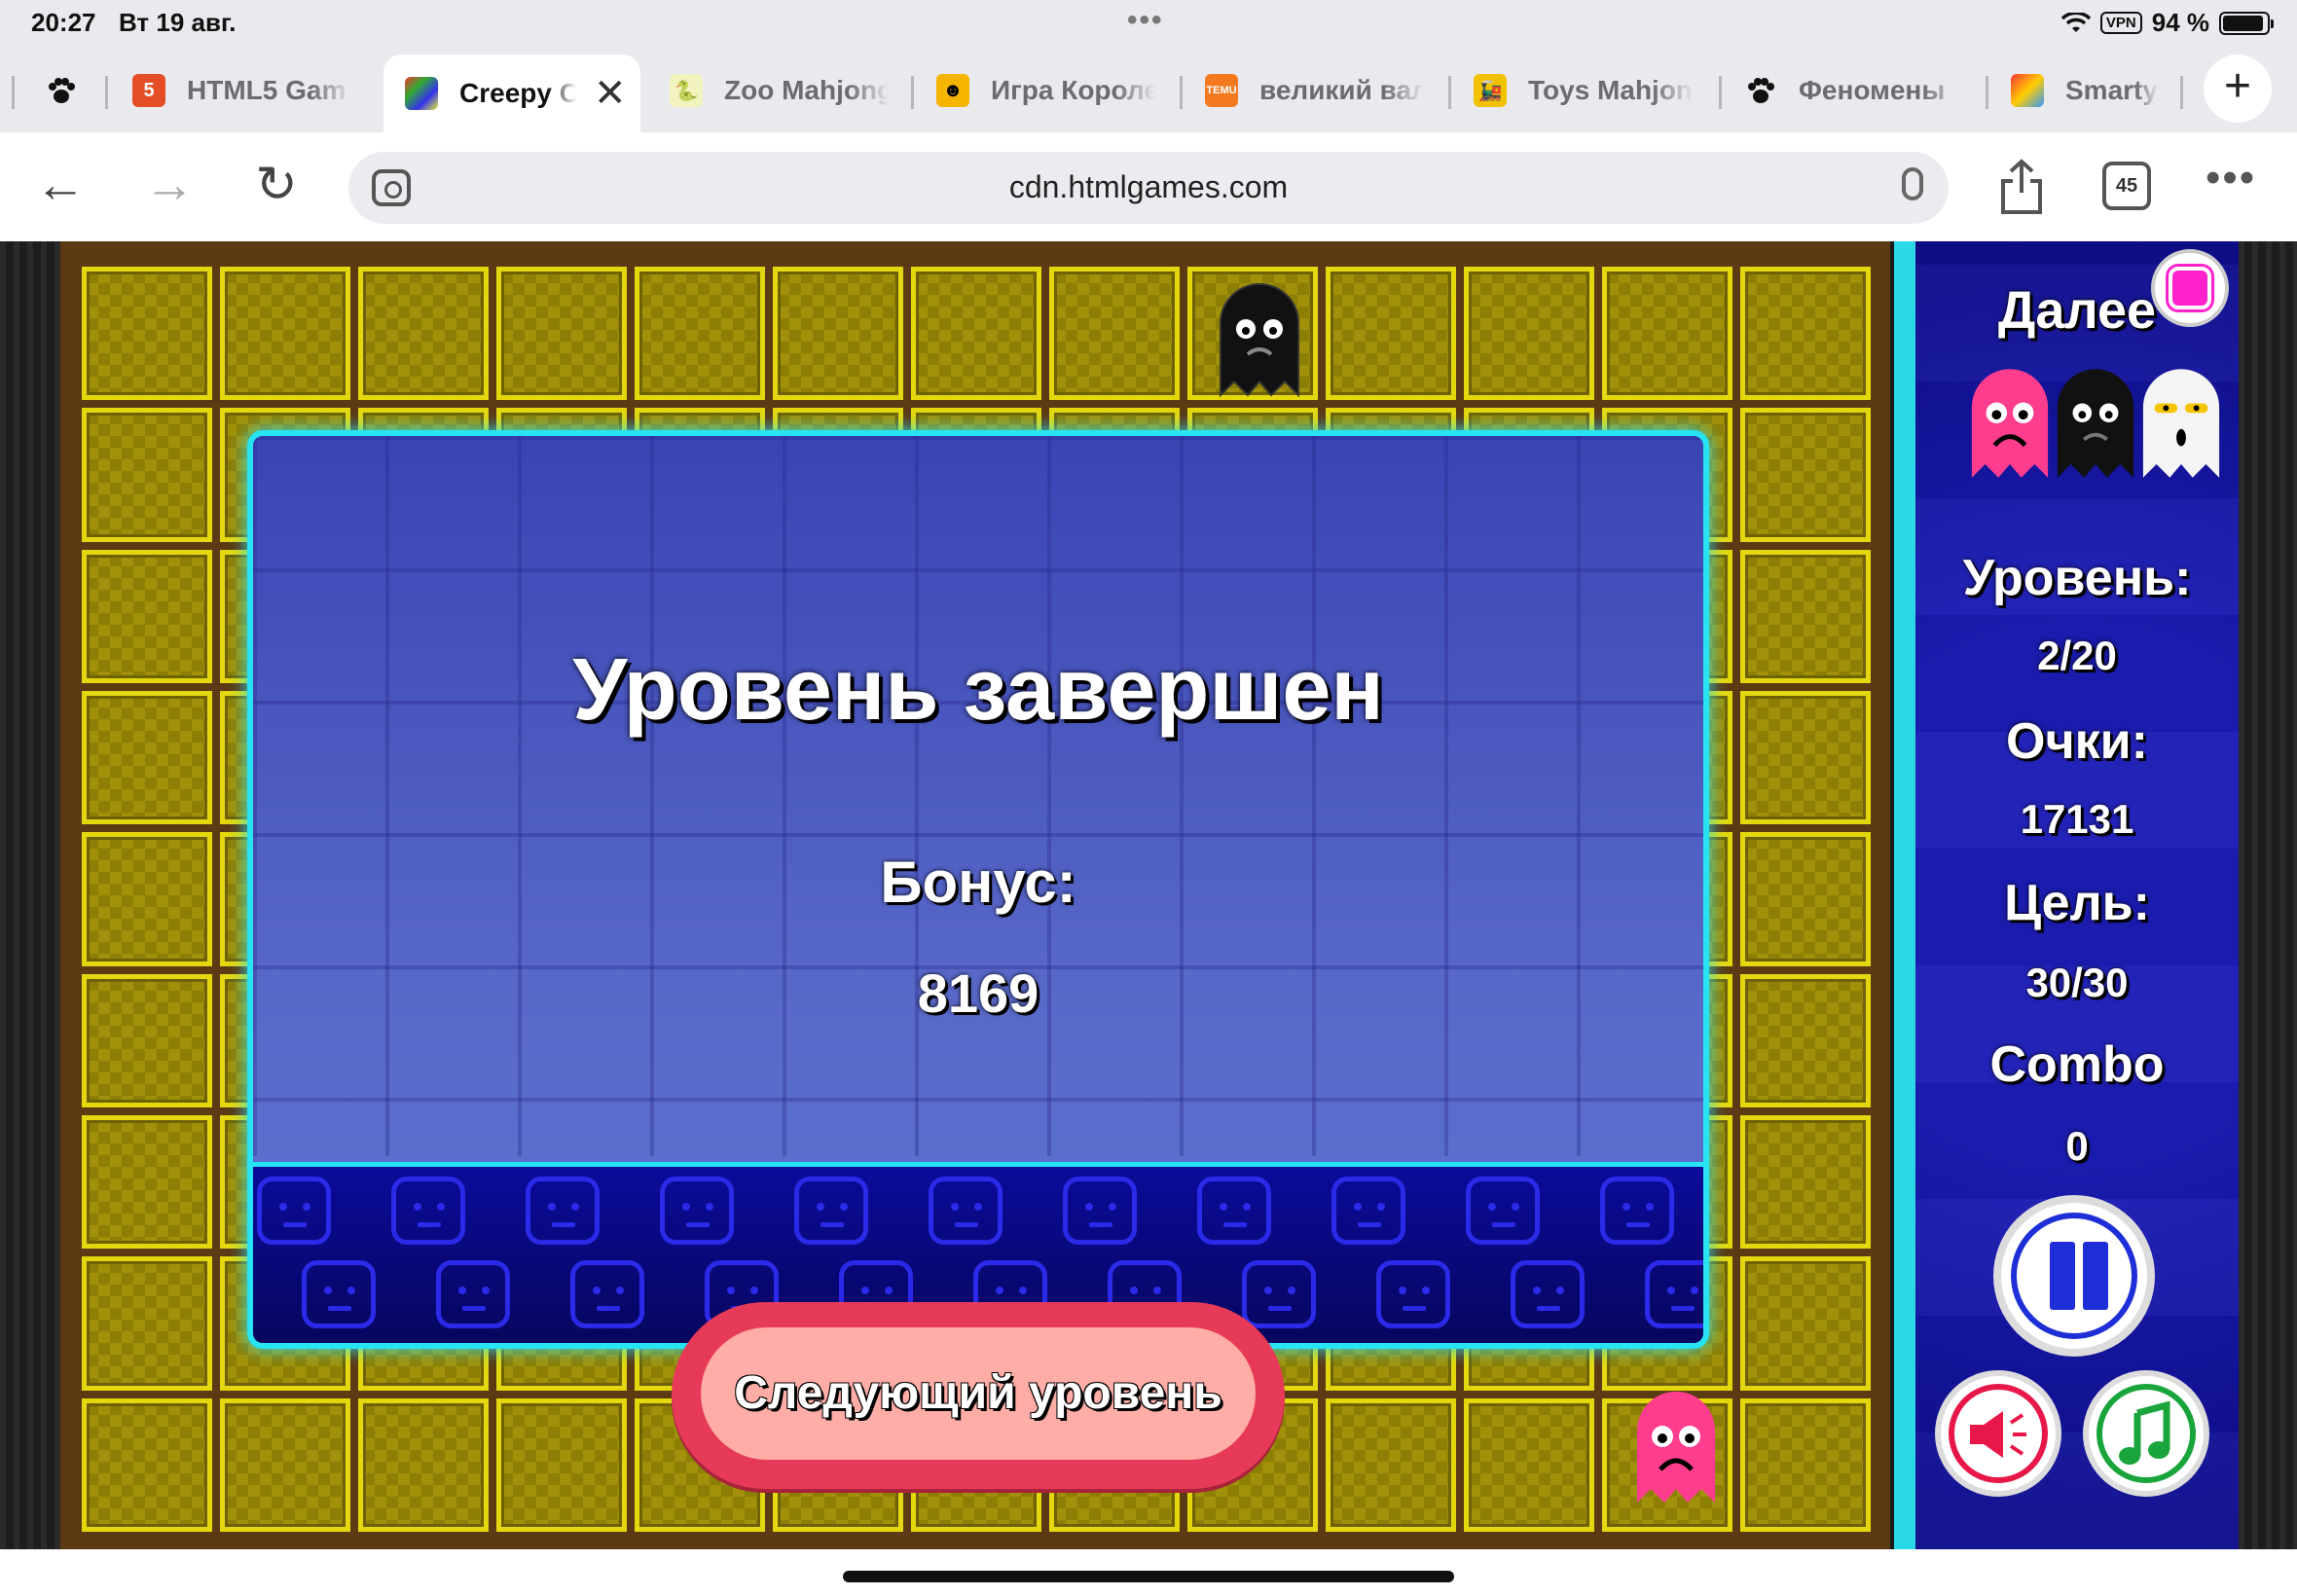  I want to click on tab-temu: TEMU великий вал, so click(1315, 90).